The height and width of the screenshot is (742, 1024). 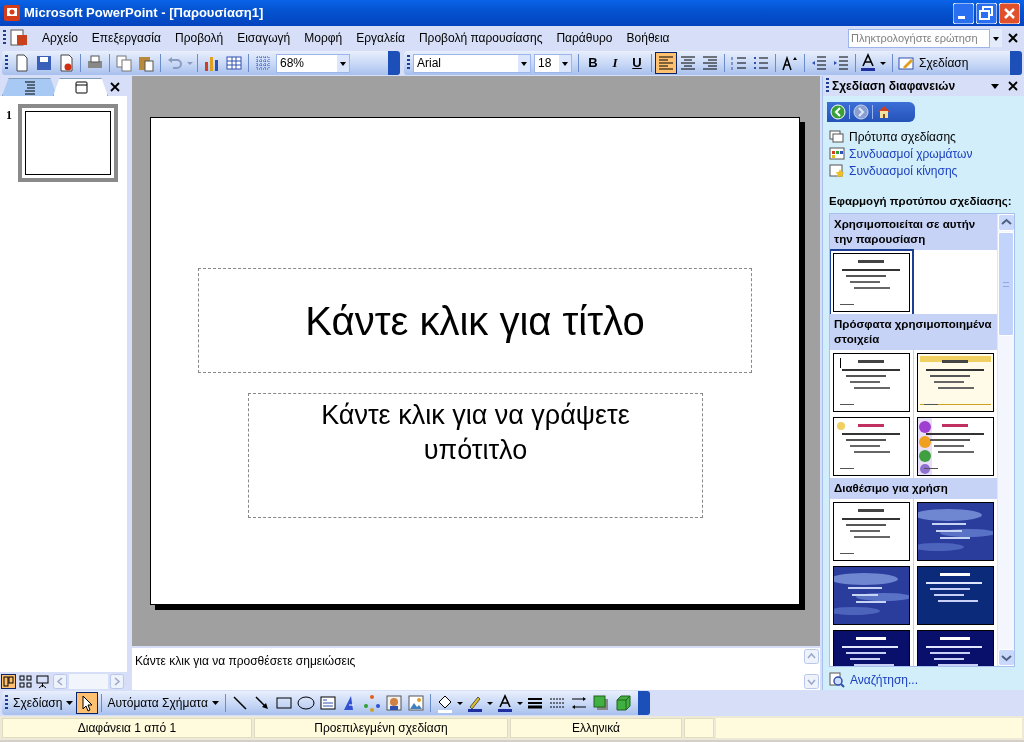 I want to click on back-icon, so click(x=838, y=112).